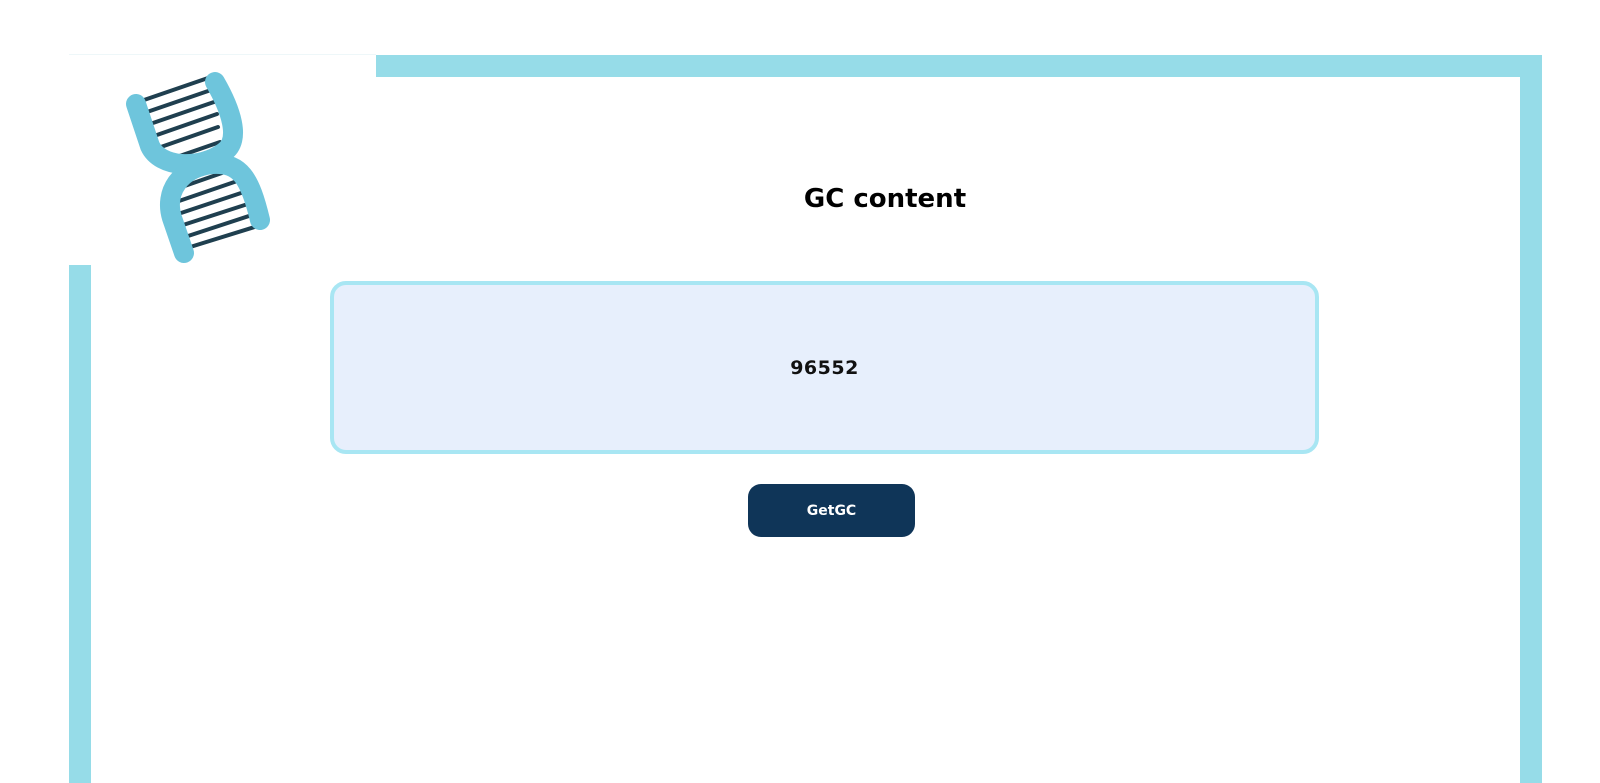 This screenshot has width=1600, height=783. Describe the element at coordinates (222, 54) in the screenshot. I see `top-divider` at that location.